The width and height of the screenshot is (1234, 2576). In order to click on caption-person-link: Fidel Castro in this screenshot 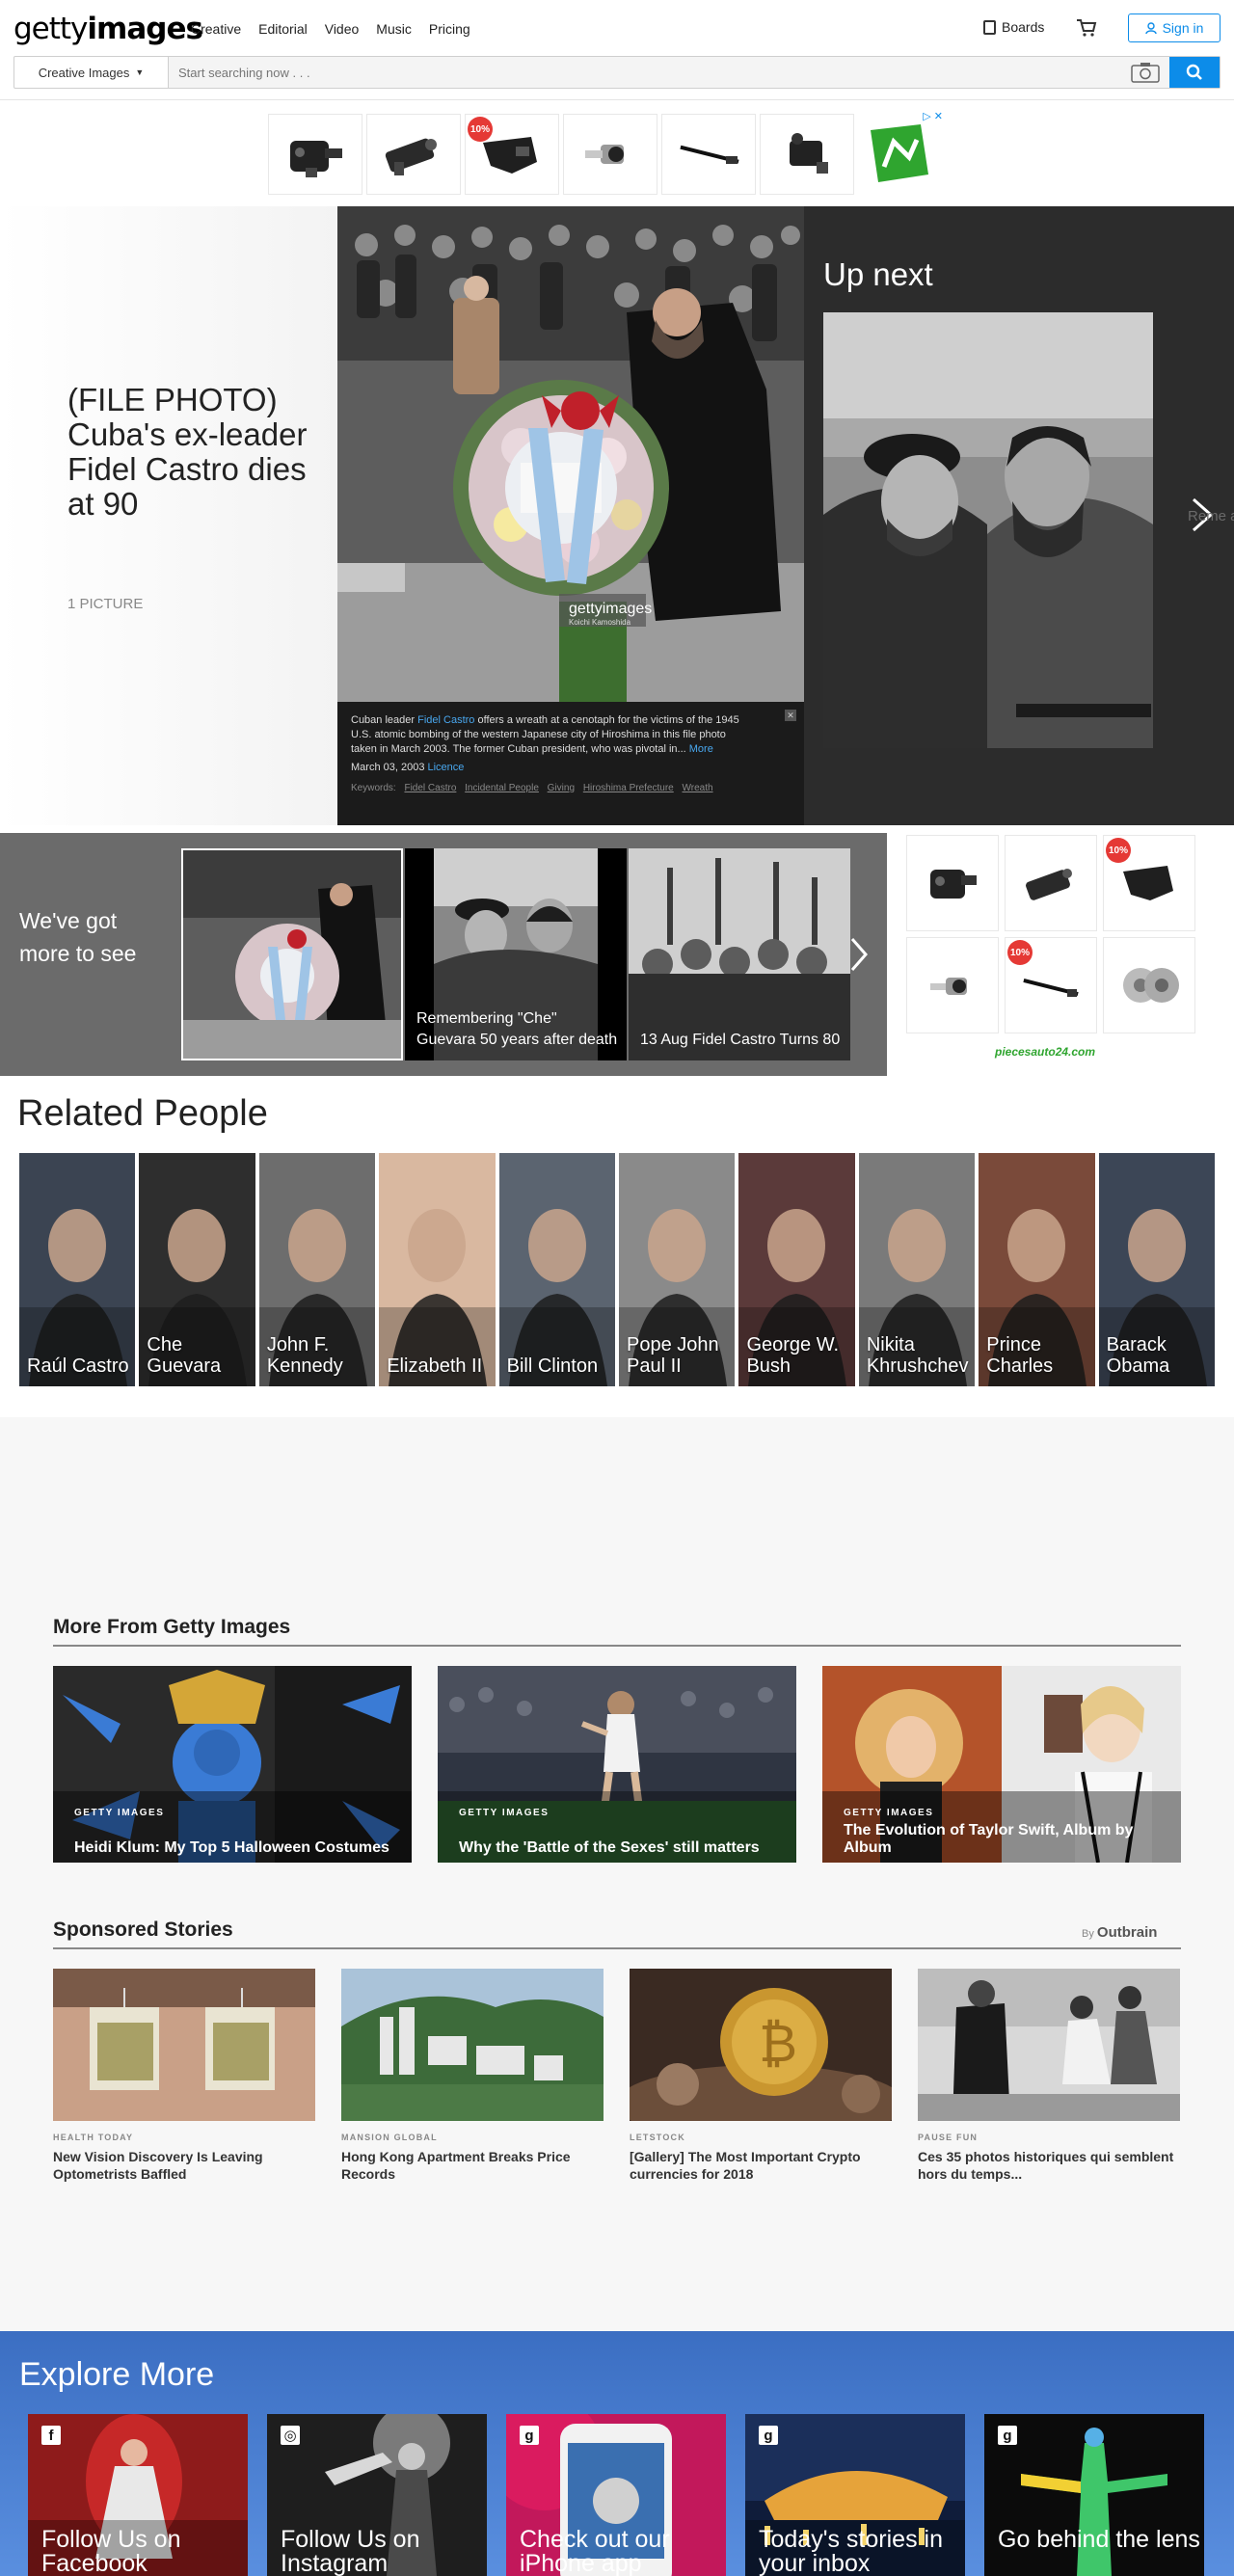, I will do `click(445, 720)`.